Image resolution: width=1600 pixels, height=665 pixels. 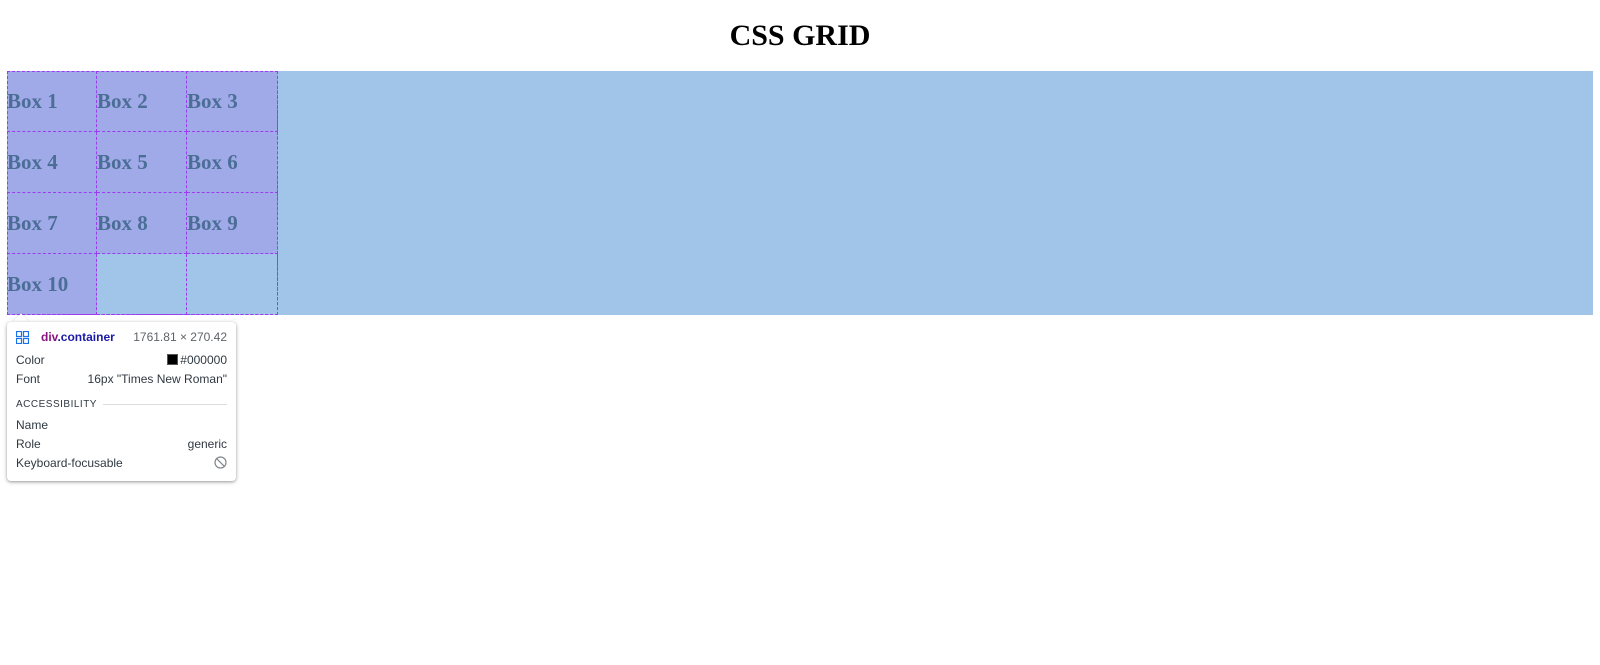 I want to click on role-row: Role generic, so click(x=121, y=443).